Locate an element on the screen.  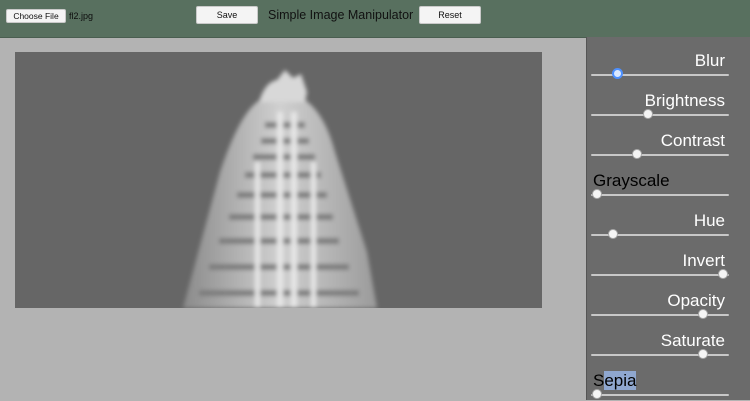
invert-slider-track is located at coordinates (660, 275).